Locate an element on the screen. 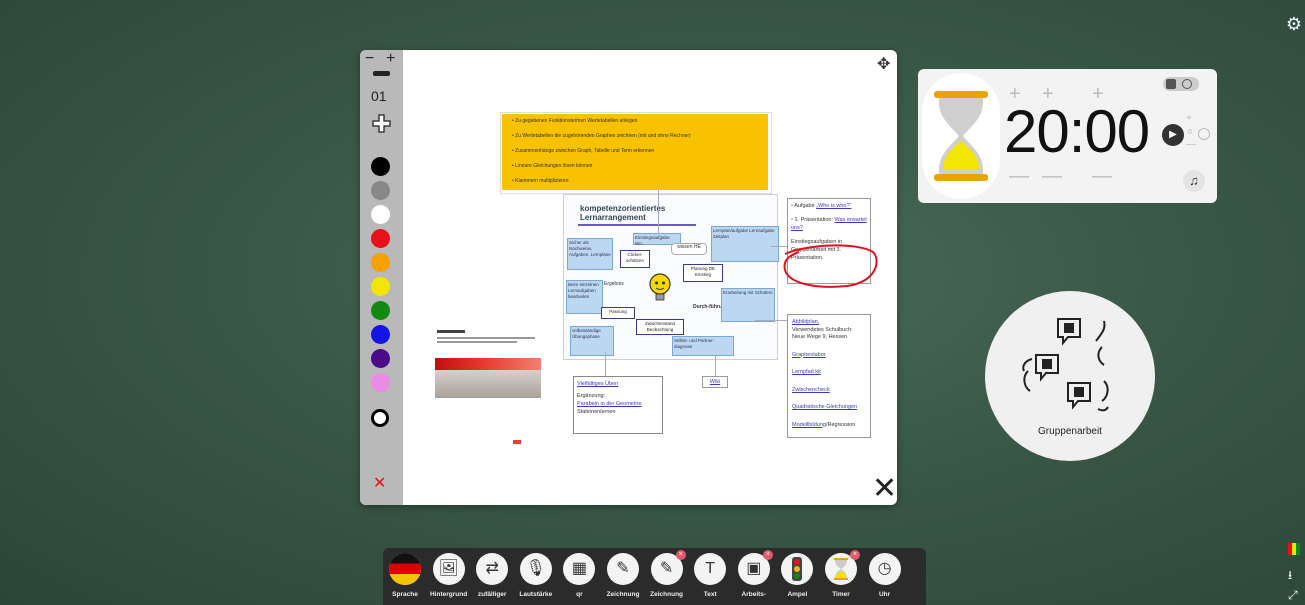 The width and height of the screenshot is (1305, 605). who-is-who-link: „Who is who?“ is located at coordinates (833, 206).